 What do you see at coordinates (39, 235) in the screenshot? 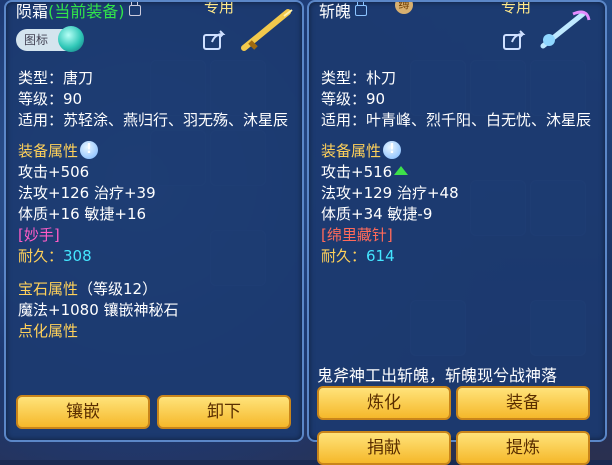
I see `special-skill: [妙手]` at bounding box center [39, 235].